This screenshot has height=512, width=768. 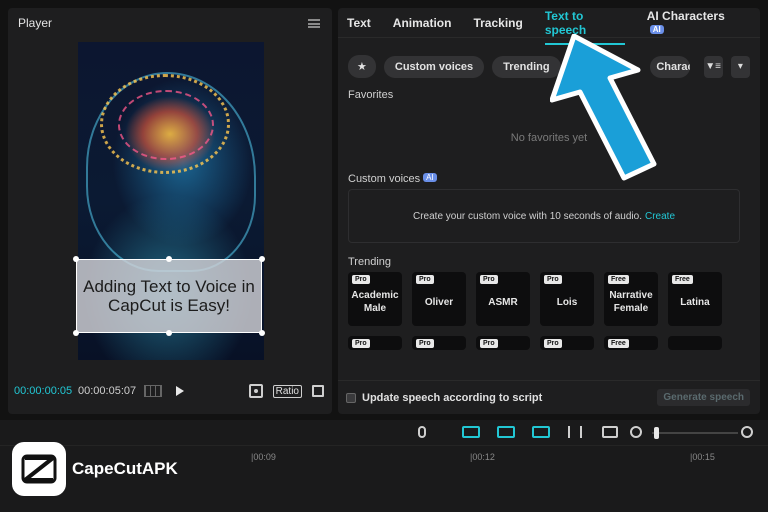 I want to click on current-time: 00:00:00:05, so click(x=43, y=391).